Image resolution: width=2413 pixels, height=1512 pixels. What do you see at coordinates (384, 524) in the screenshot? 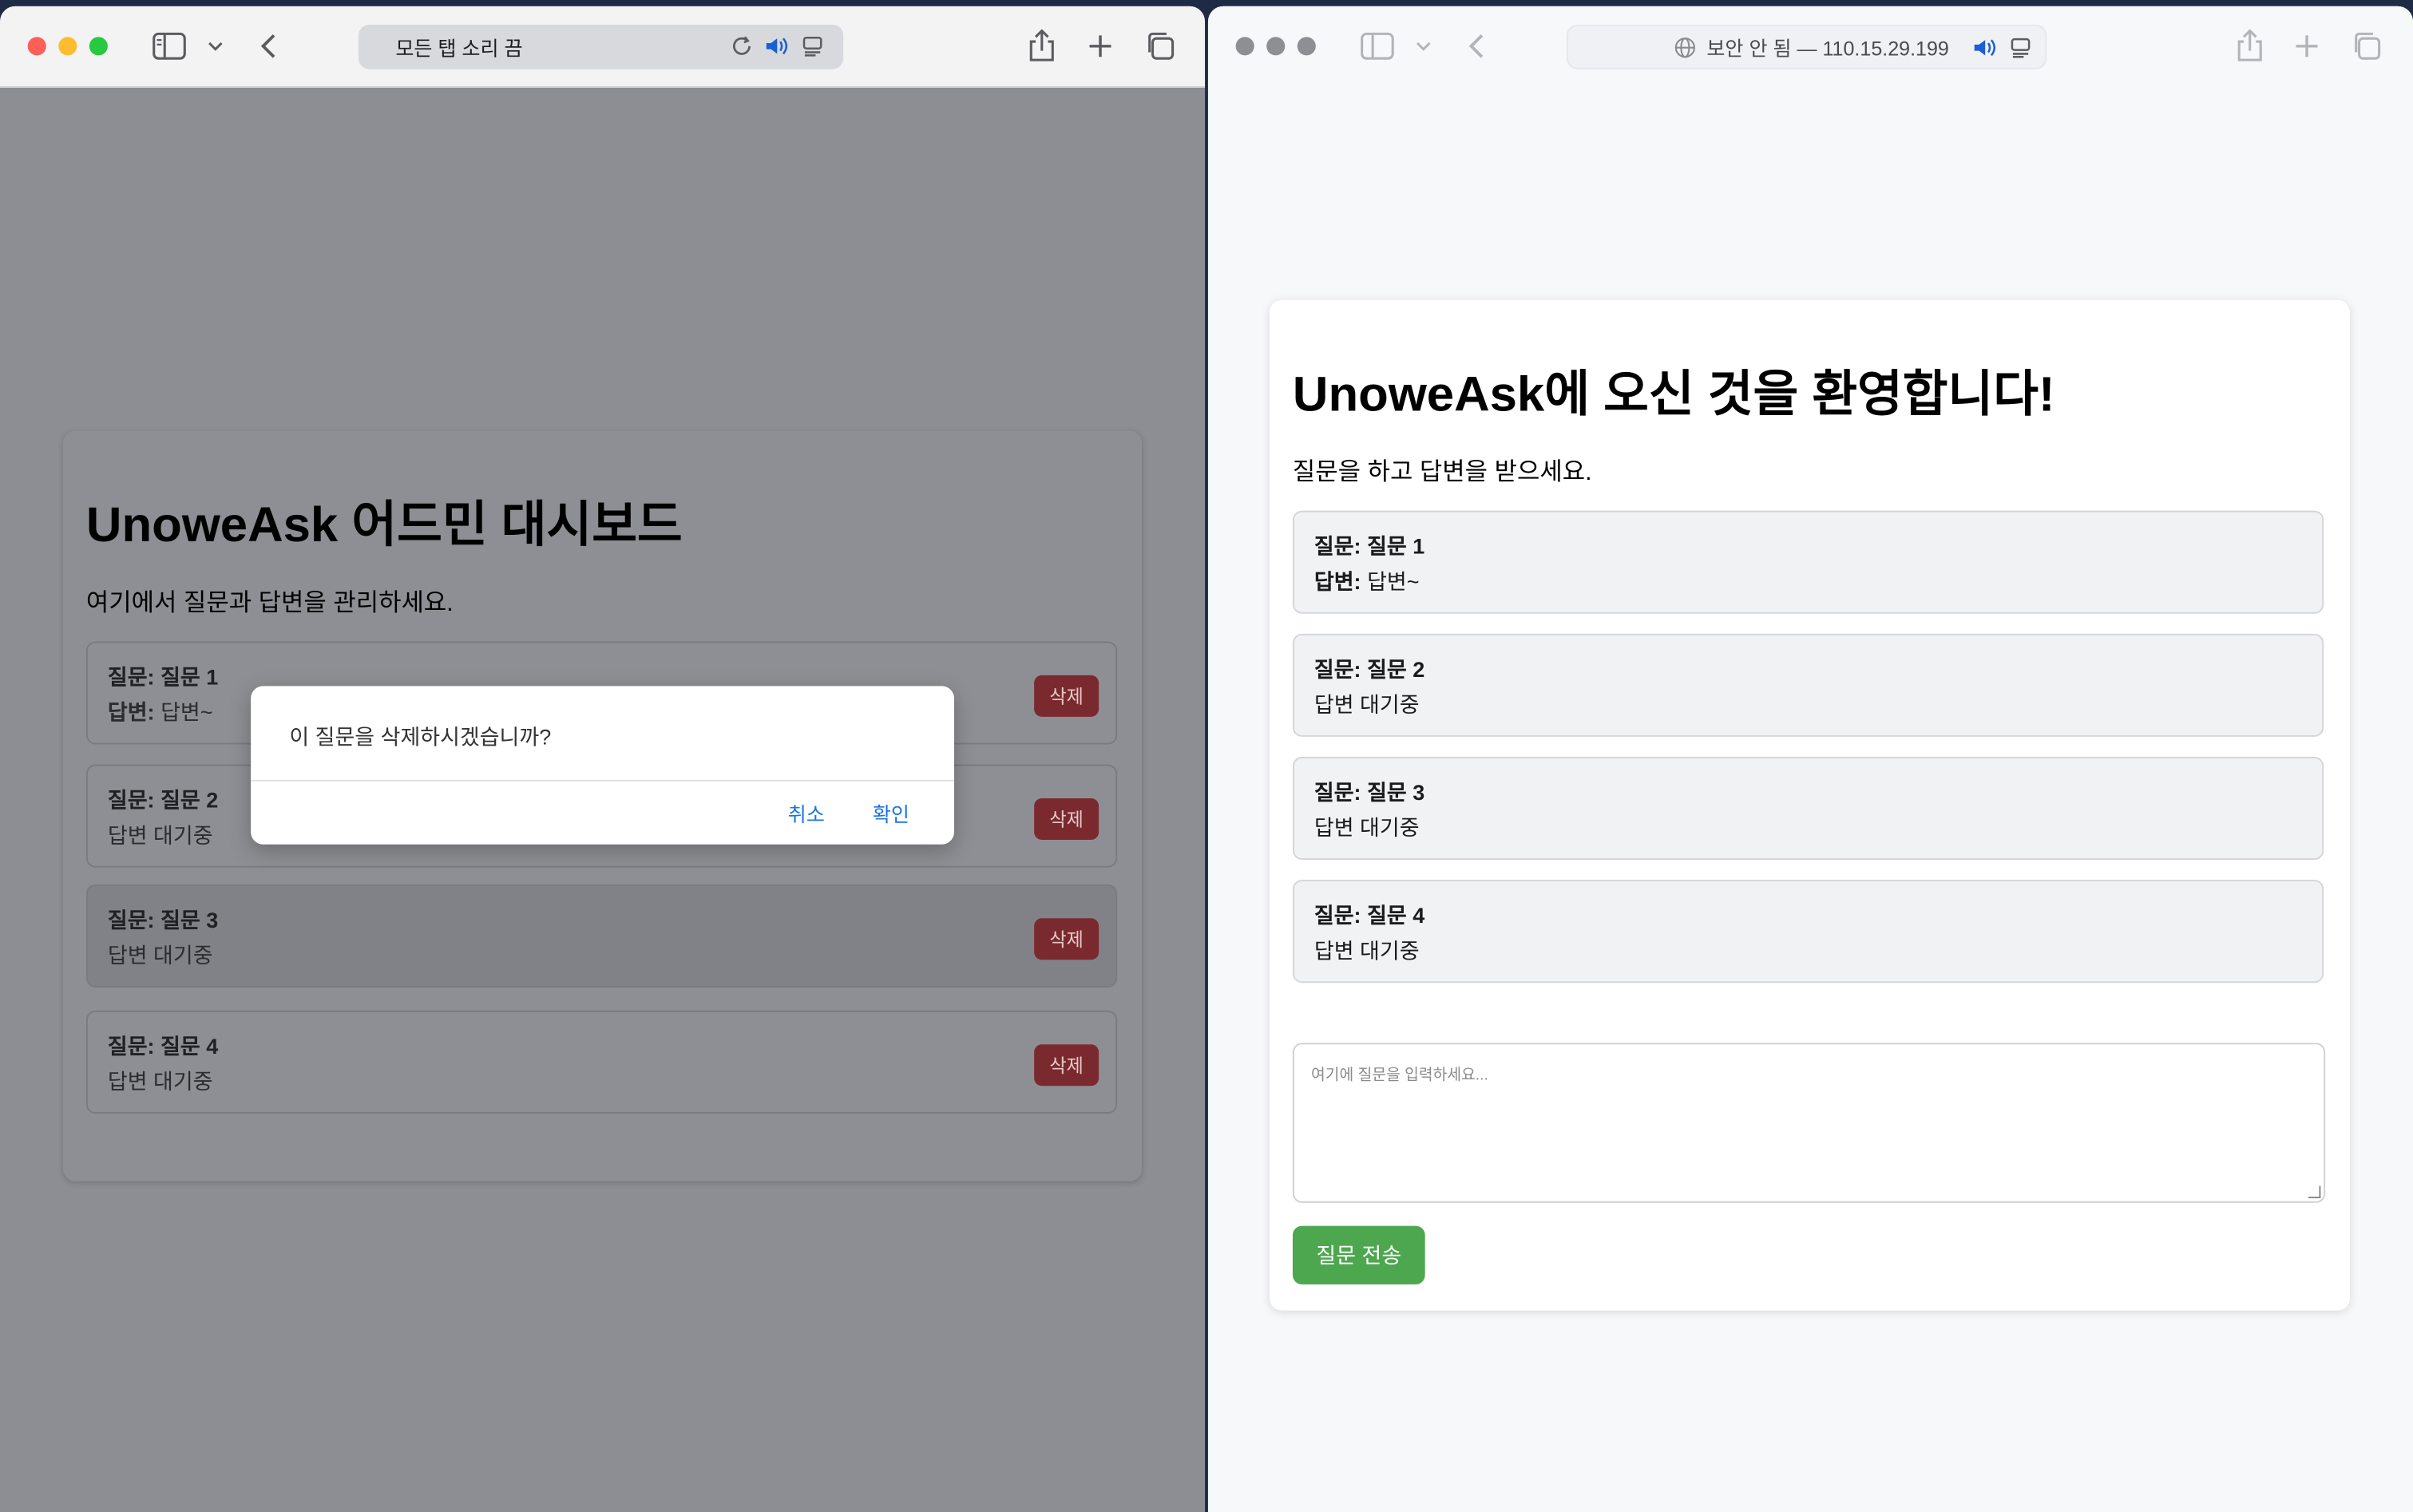
I see `page-title: UnoweAsk 어드민 대시보드` at bounding box center [384, 524].